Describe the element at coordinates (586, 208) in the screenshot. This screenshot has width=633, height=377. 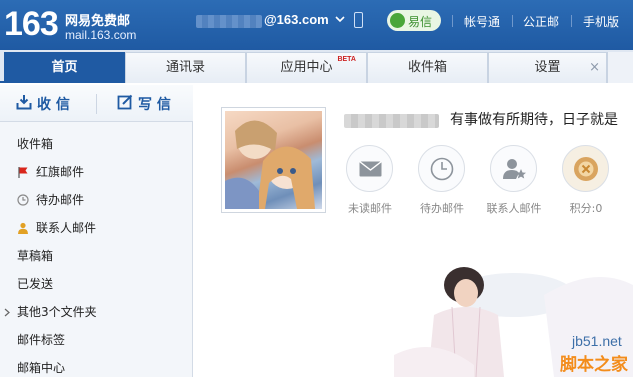
I see `stat-label: 积分:0` at that location.